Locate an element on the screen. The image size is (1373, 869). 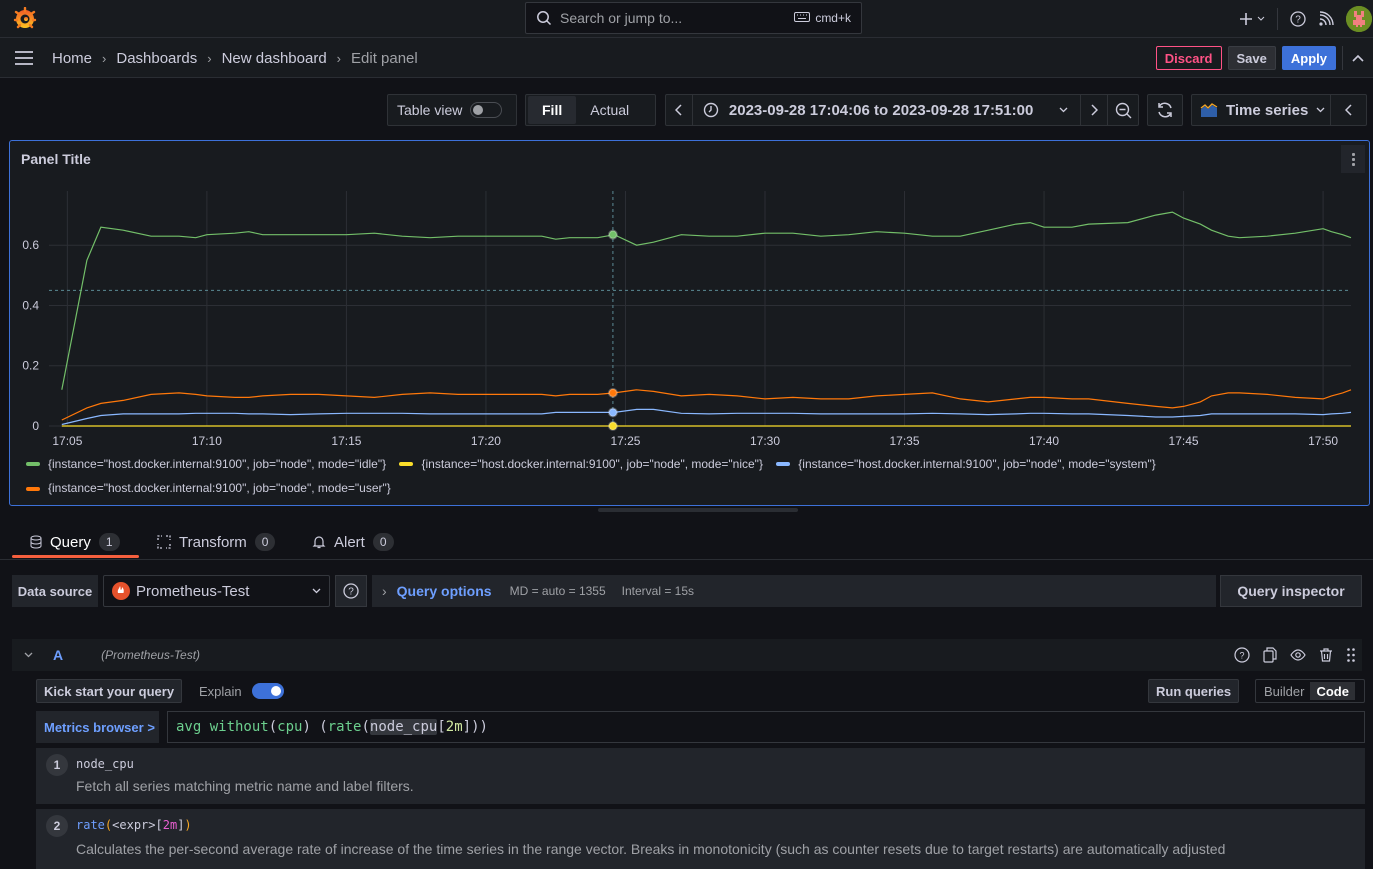
step-number: 2 is located at coordinates (57, 826).